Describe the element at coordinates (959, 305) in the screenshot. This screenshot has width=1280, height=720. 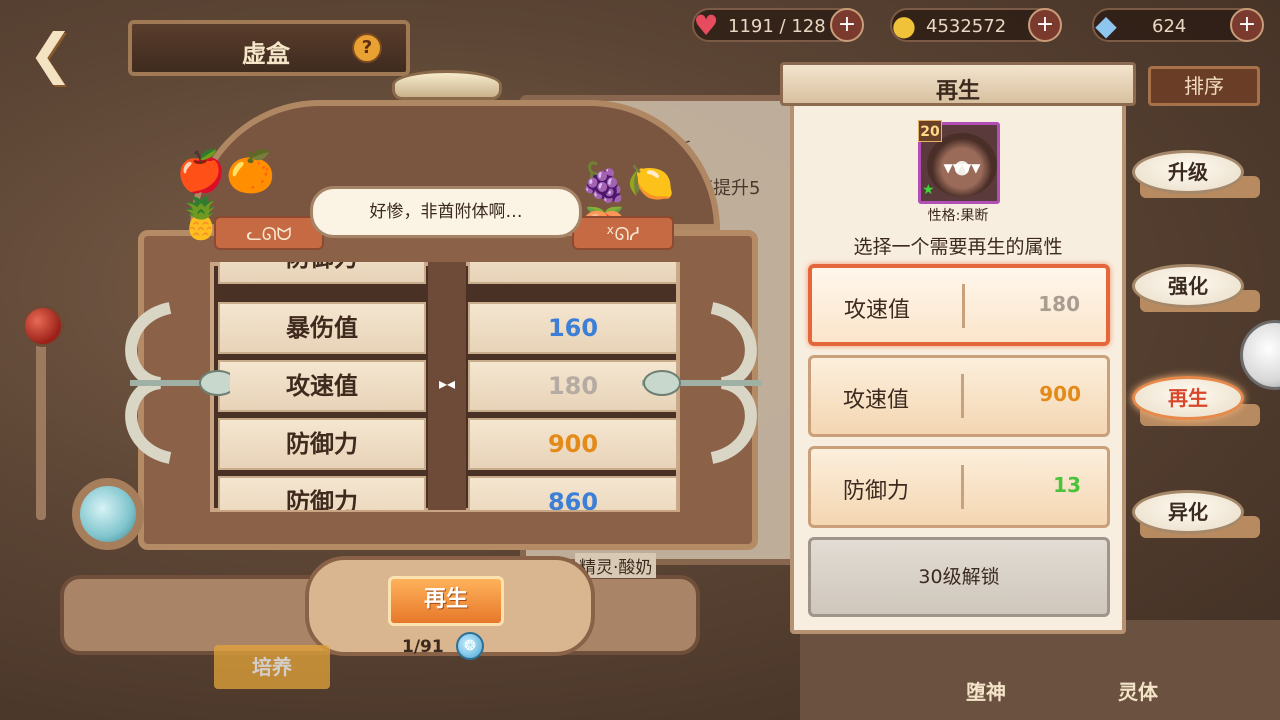
I see `attribute-option: 攻速值 180` at that location.